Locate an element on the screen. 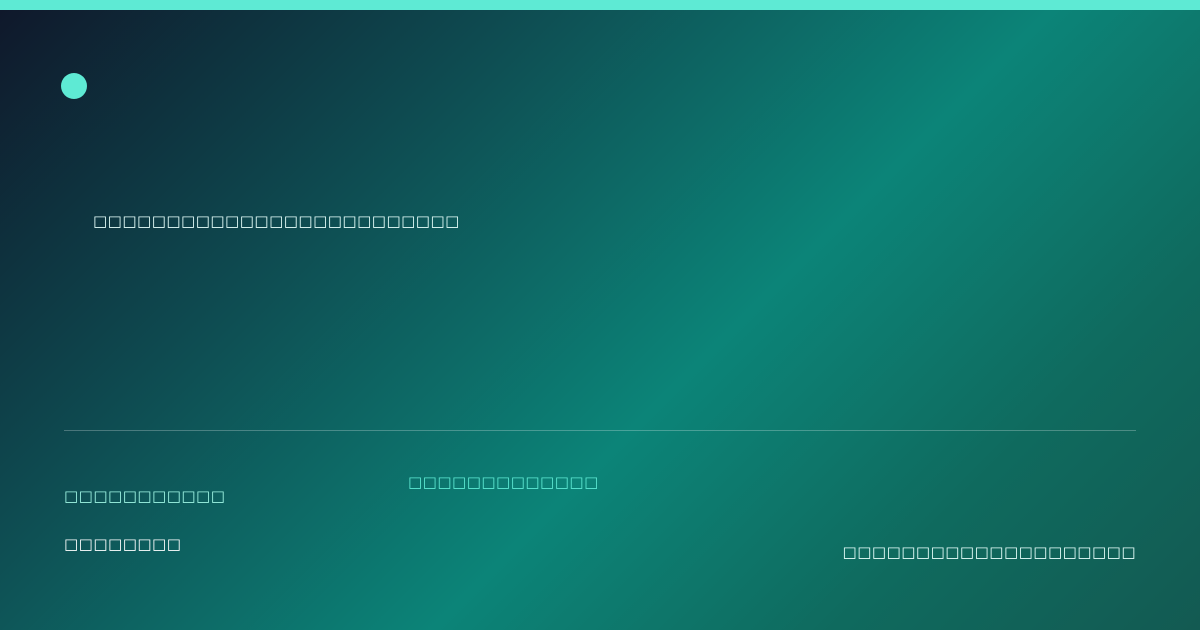 This screenshot has height=630, width=1200. brand-dot-icon is located at coordinates (74, 86).